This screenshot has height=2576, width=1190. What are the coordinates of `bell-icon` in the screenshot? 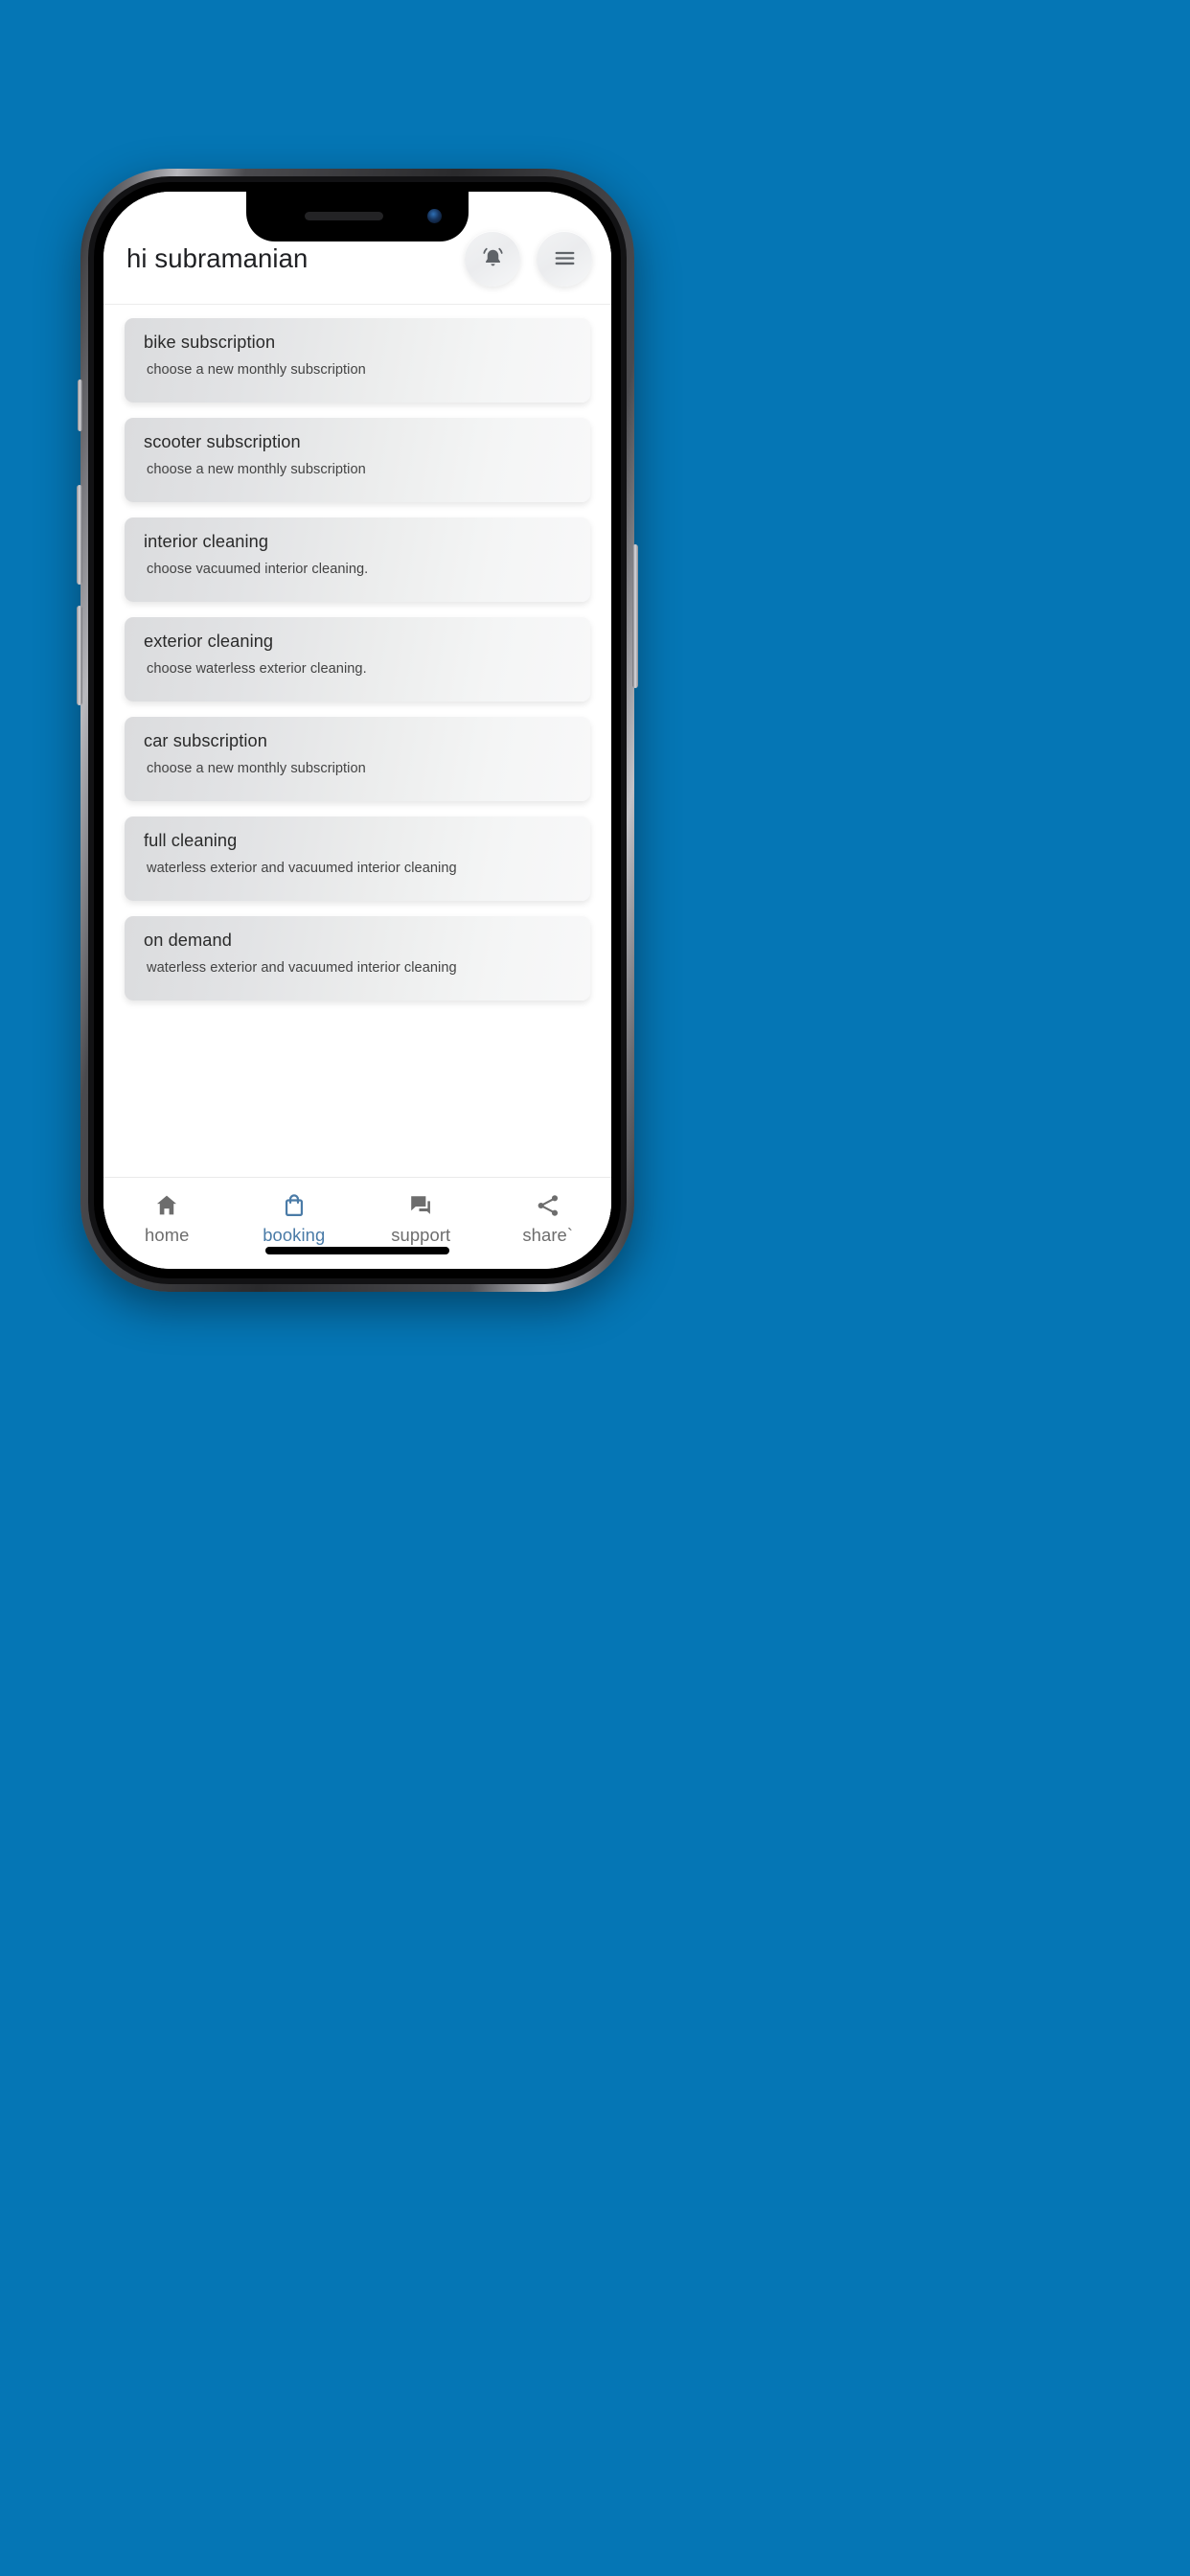 It's located at (493, 258).